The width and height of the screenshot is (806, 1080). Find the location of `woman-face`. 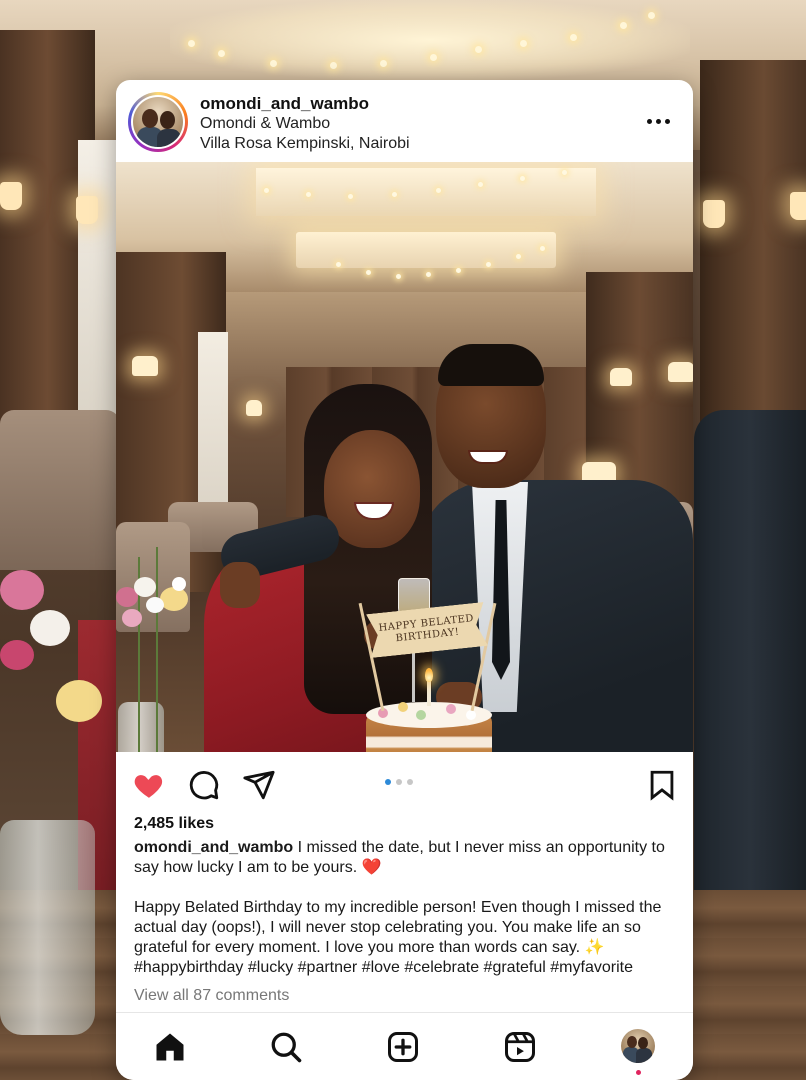

woman-face is located at coordinates (372, 489).